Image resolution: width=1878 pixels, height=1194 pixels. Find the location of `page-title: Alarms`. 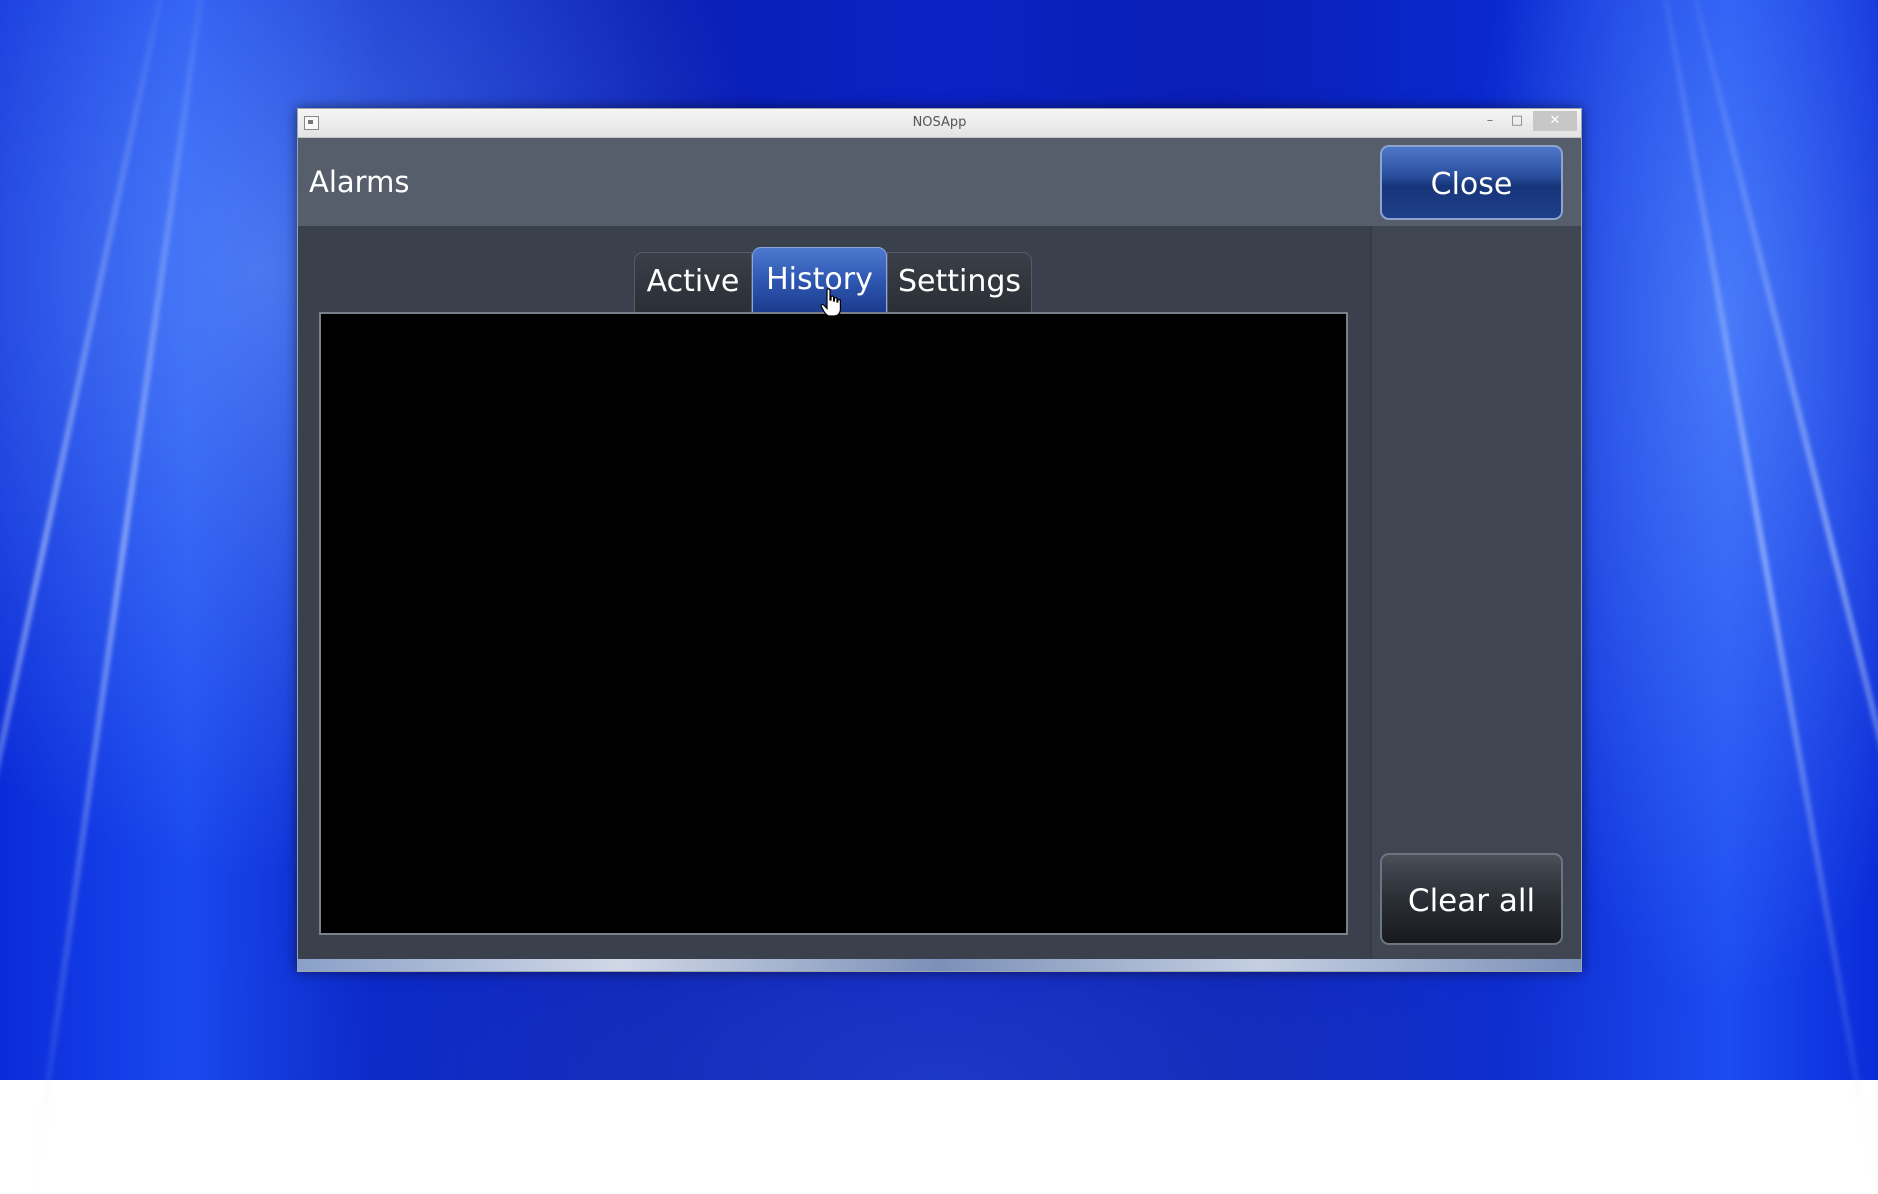

page-title: Alarms is located at coordinates (359, 182).